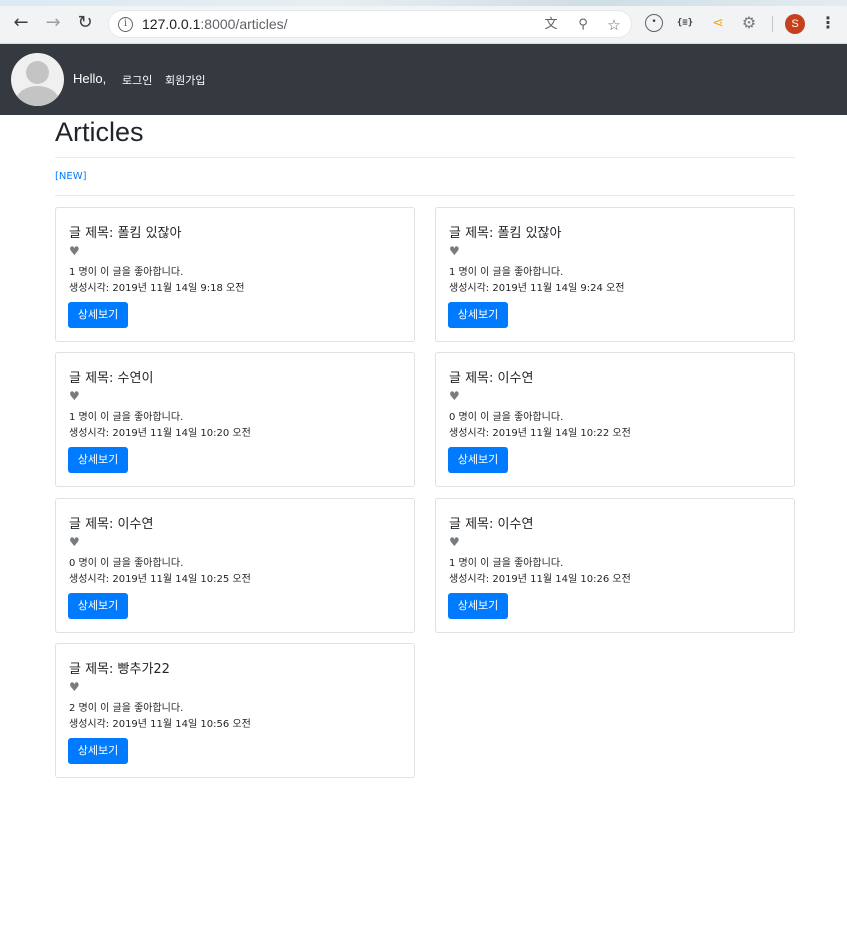  Describe the element at coordinates (772, 24) in the screenshot. I see `toolbar-divider` at that location.